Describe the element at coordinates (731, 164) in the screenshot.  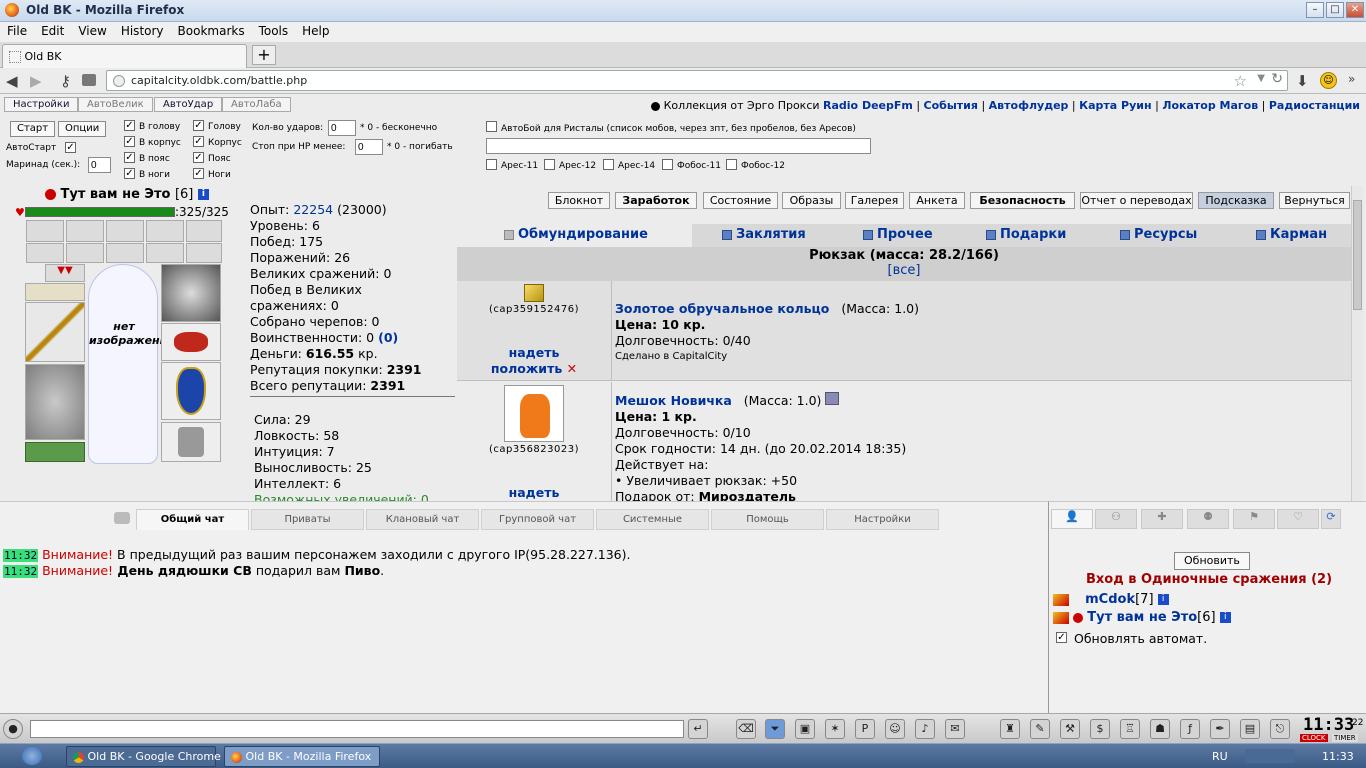
I see `fobos12-checkbox` at that location.